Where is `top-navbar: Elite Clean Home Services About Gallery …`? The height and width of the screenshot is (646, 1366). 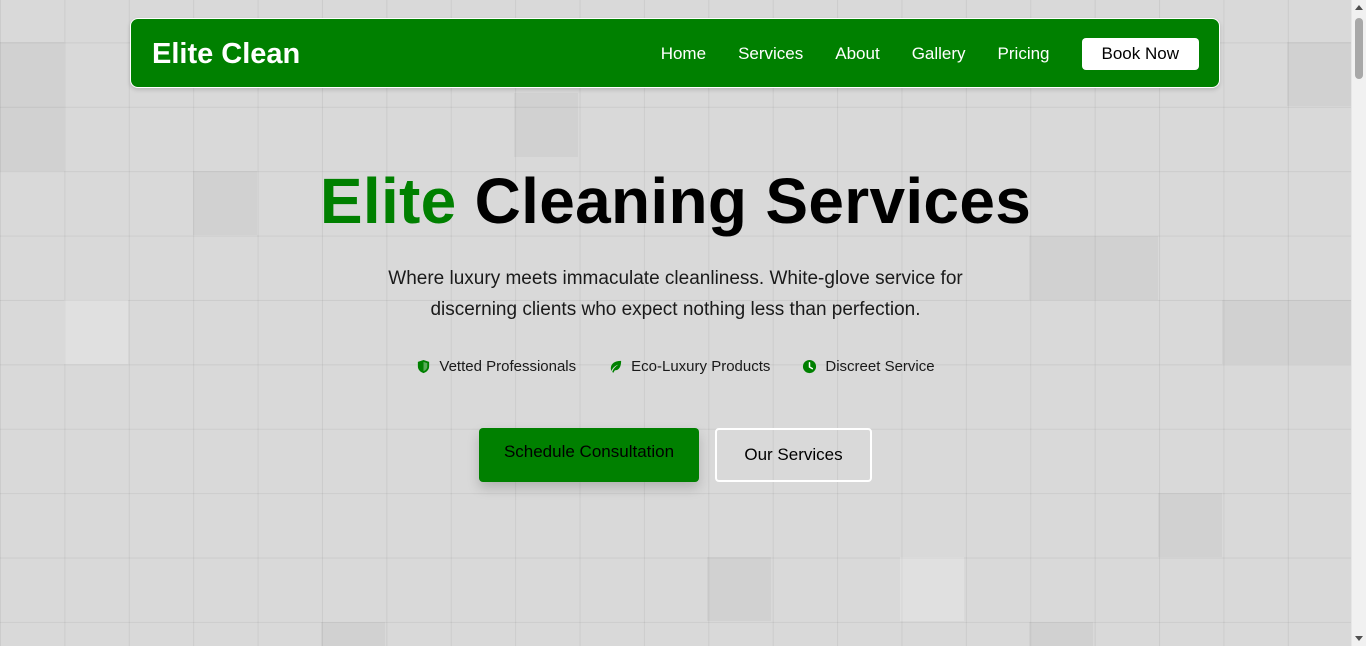
top-navbar: Elite Clean Home Services About Gallery … is located at coordinates (675, 53).